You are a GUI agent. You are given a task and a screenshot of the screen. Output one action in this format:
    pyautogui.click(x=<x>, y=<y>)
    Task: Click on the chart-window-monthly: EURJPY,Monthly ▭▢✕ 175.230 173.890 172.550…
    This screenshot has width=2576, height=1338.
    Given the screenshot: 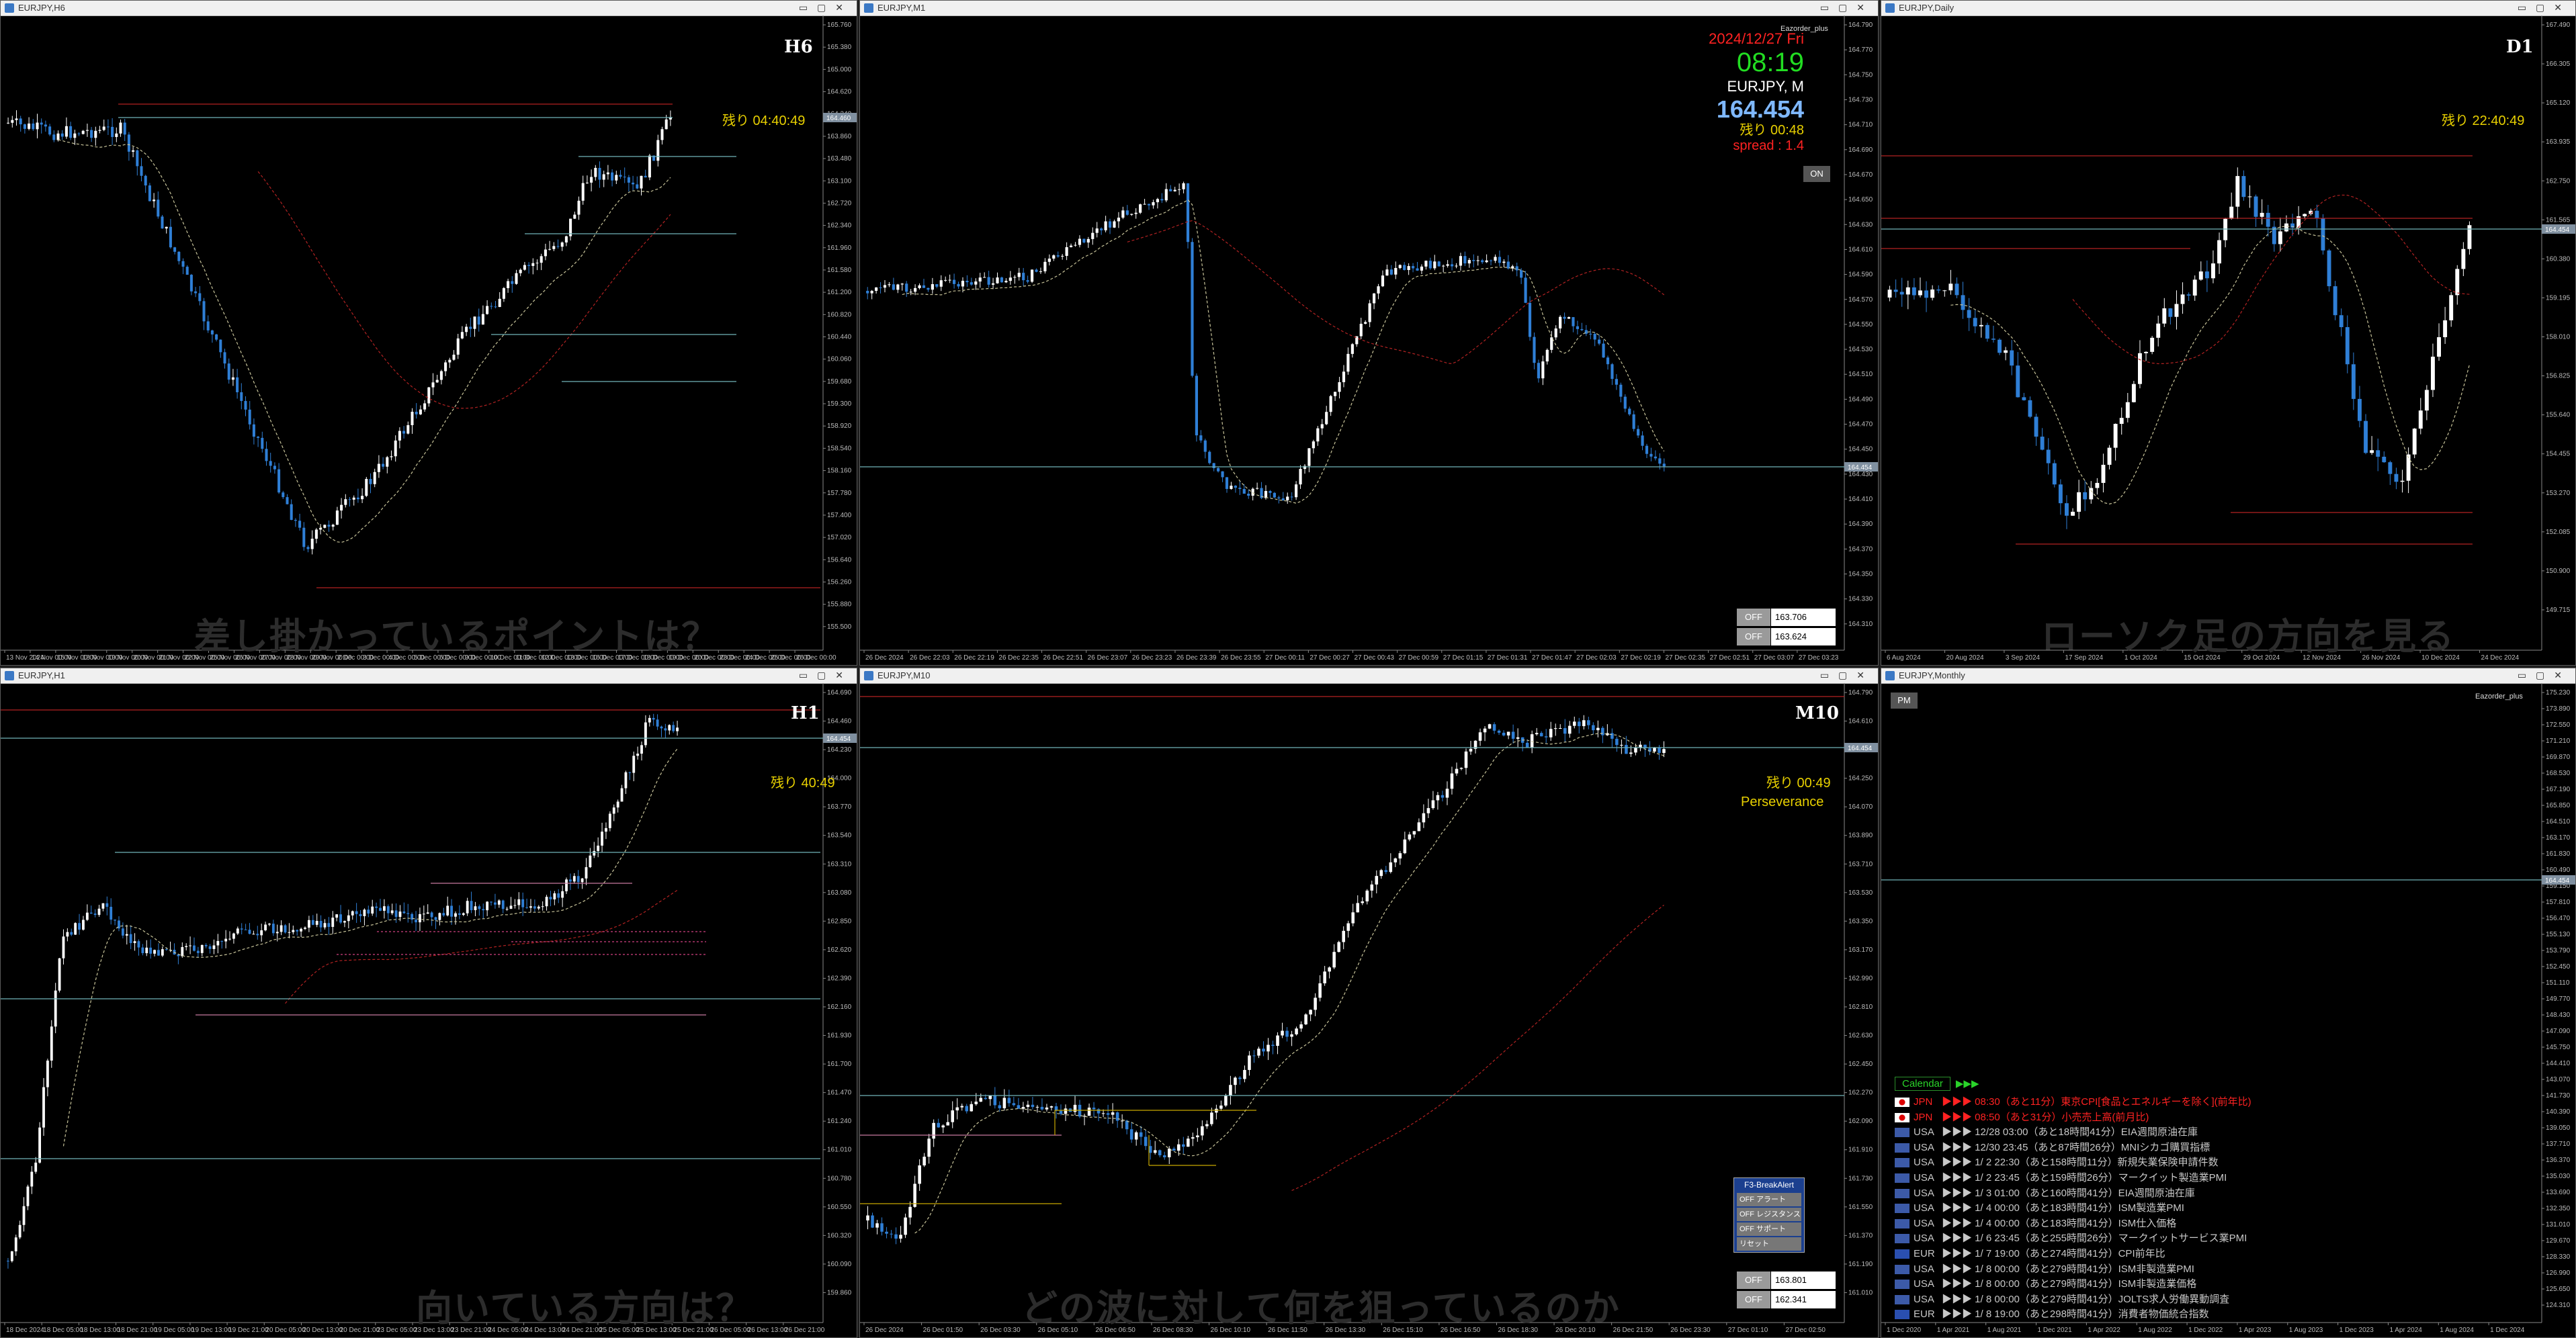 What is the action you would take?
    pyautogui.click(x=2228, y=1003)
    